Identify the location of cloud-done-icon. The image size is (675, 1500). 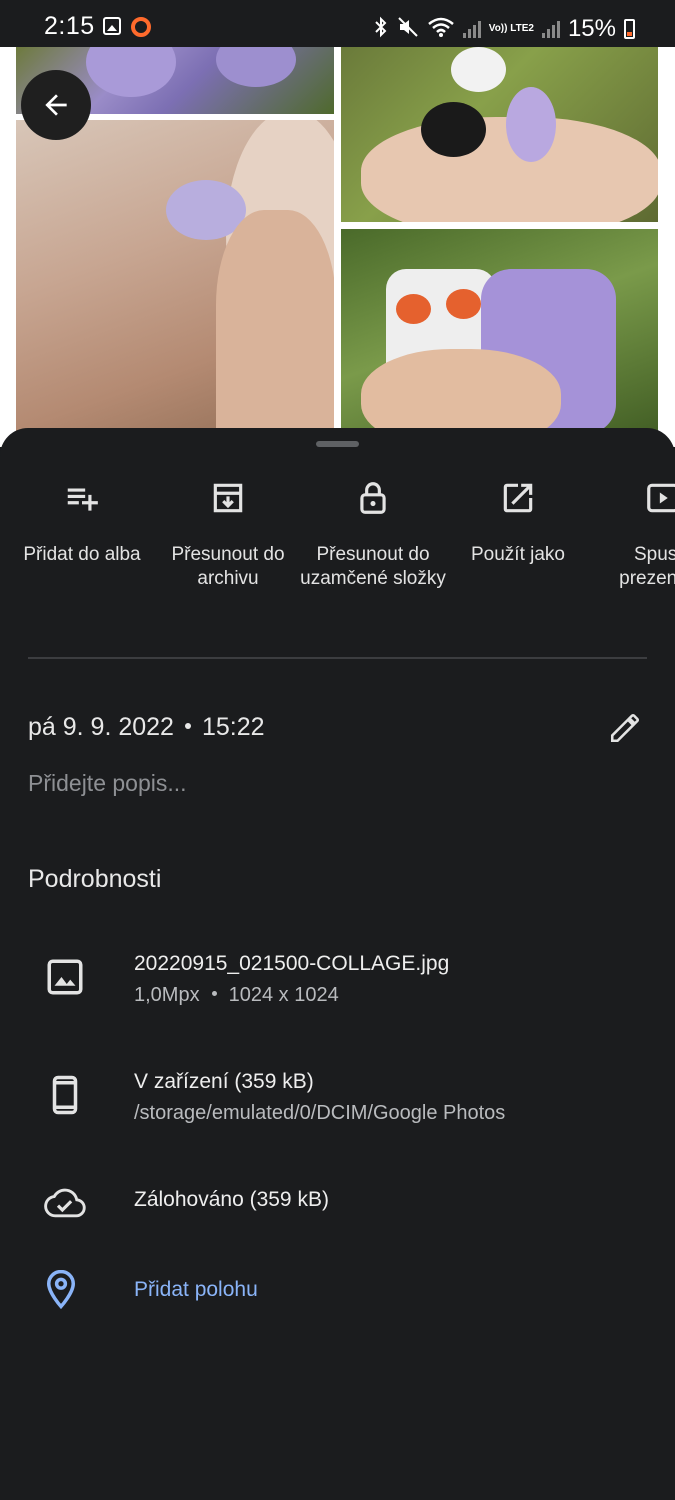
(65, 1203).